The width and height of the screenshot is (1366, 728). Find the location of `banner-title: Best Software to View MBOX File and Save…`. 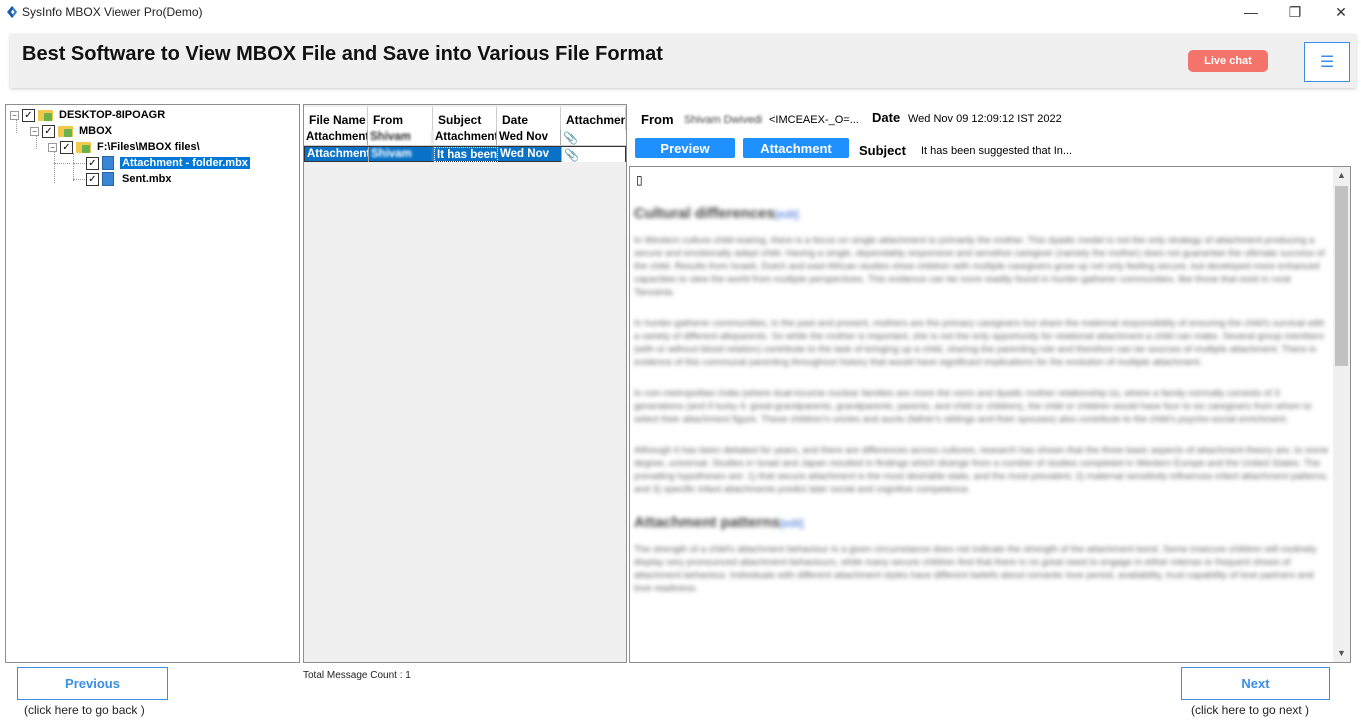

banner-title: Best Software to View MBOX File and Save… is located at coordinates (342, 54).